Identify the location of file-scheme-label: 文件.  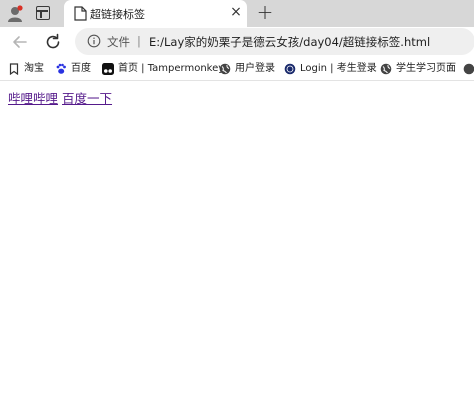
(118, 42).